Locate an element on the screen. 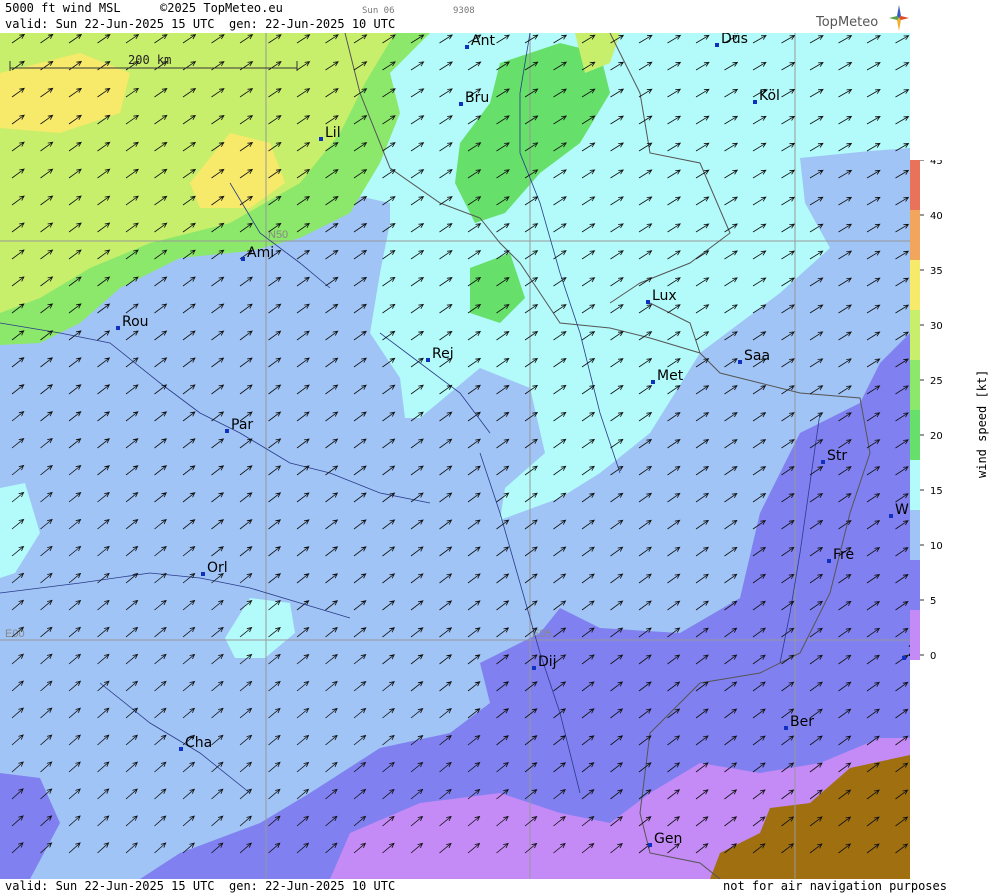 This screenshot has width=1000, height=893. city-dot-ber is located at coordinates (786, 728).